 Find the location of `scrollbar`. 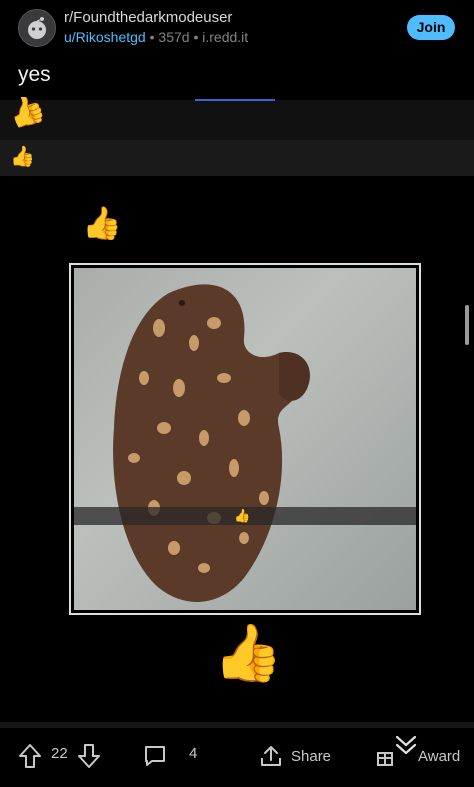

scrollbar is located at coordinates (467, 325).